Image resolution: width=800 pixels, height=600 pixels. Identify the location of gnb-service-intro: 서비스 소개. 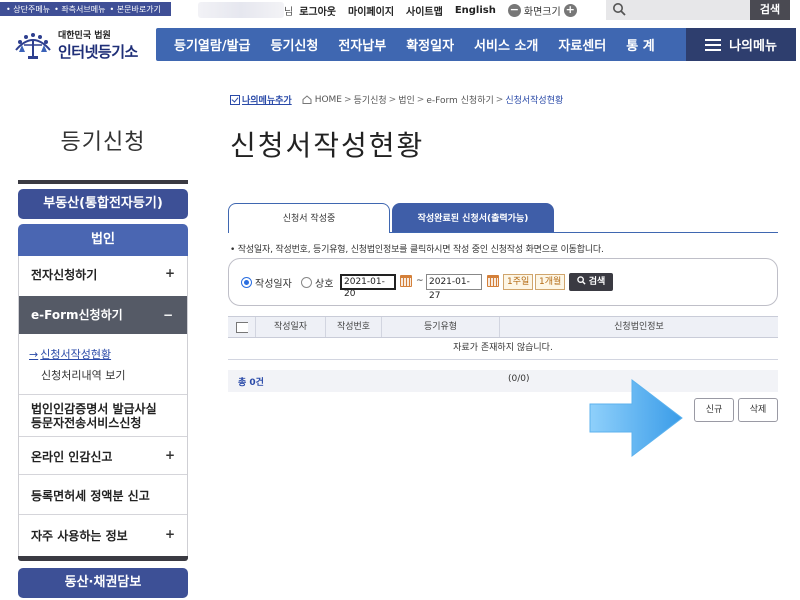
(506, 44).